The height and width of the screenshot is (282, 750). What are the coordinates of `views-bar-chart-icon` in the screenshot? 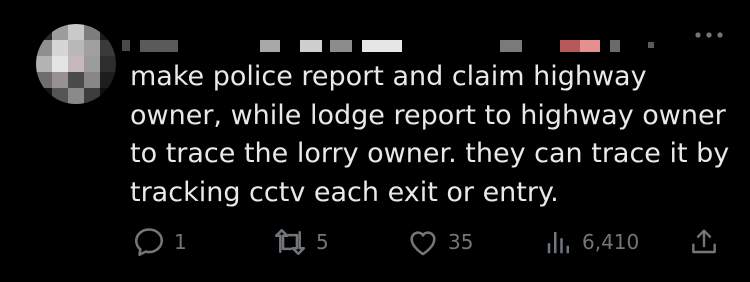 It's located at (558, 243).